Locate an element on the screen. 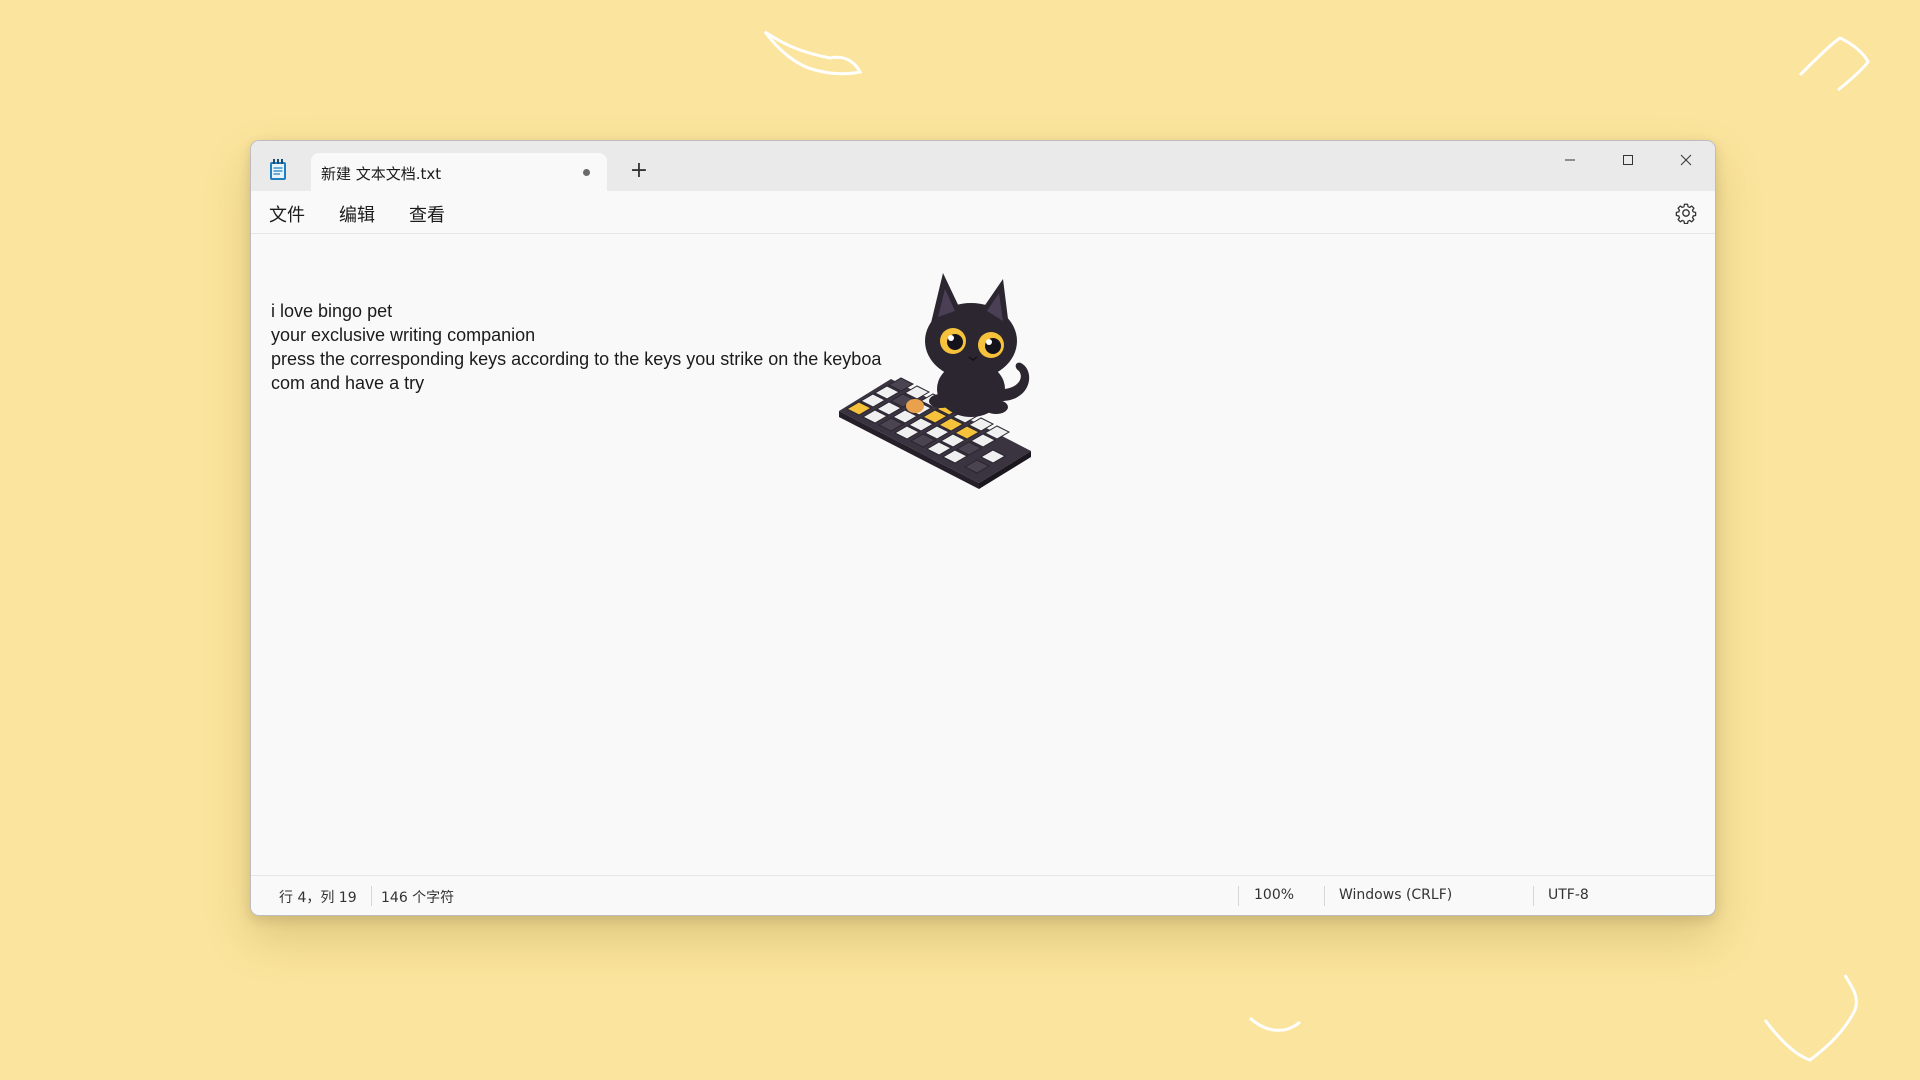 This screenshot has width=1920, height=1080. tab-document: 新建 文本文档.txt is located at coordinates (459, 172).